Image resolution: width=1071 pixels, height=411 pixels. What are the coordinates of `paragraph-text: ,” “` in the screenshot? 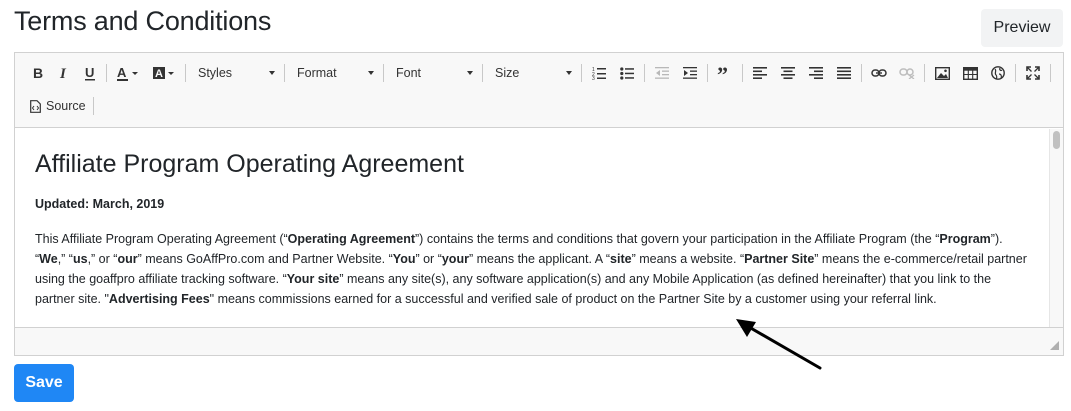 It's located at (65, 259).